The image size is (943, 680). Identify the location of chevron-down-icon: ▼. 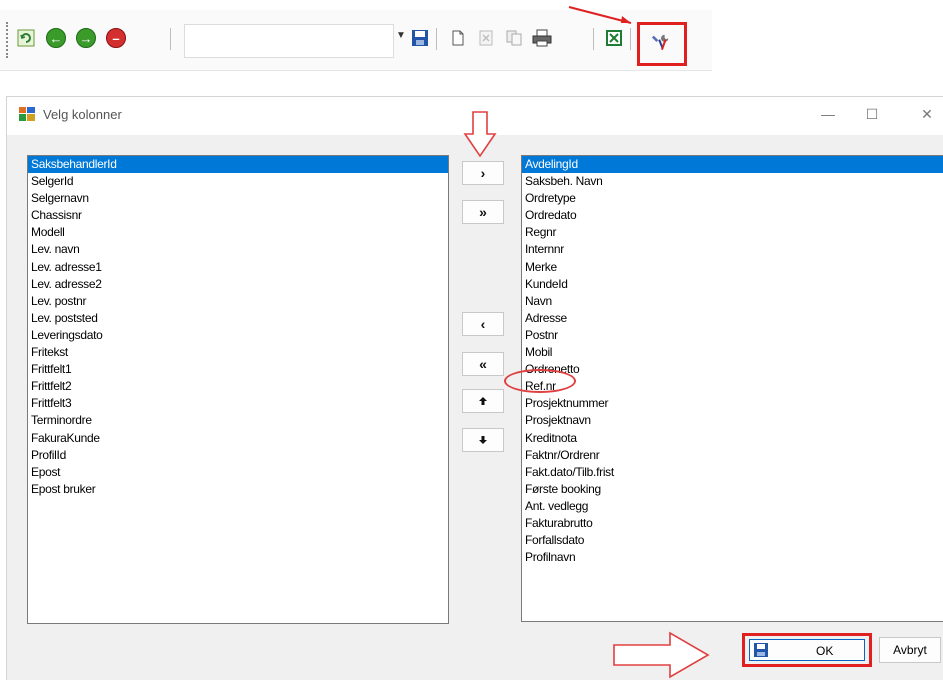
(401, 35).